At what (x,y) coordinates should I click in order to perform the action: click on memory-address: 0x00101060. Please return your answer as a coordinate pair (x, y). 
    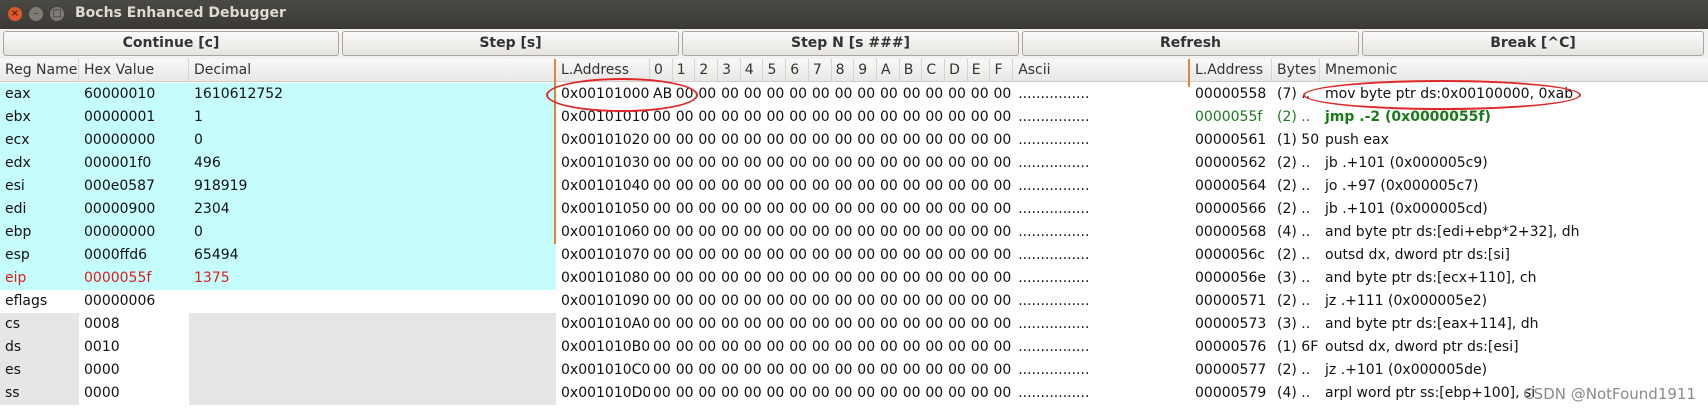
    Looking at the image, I should click on (605, 232).